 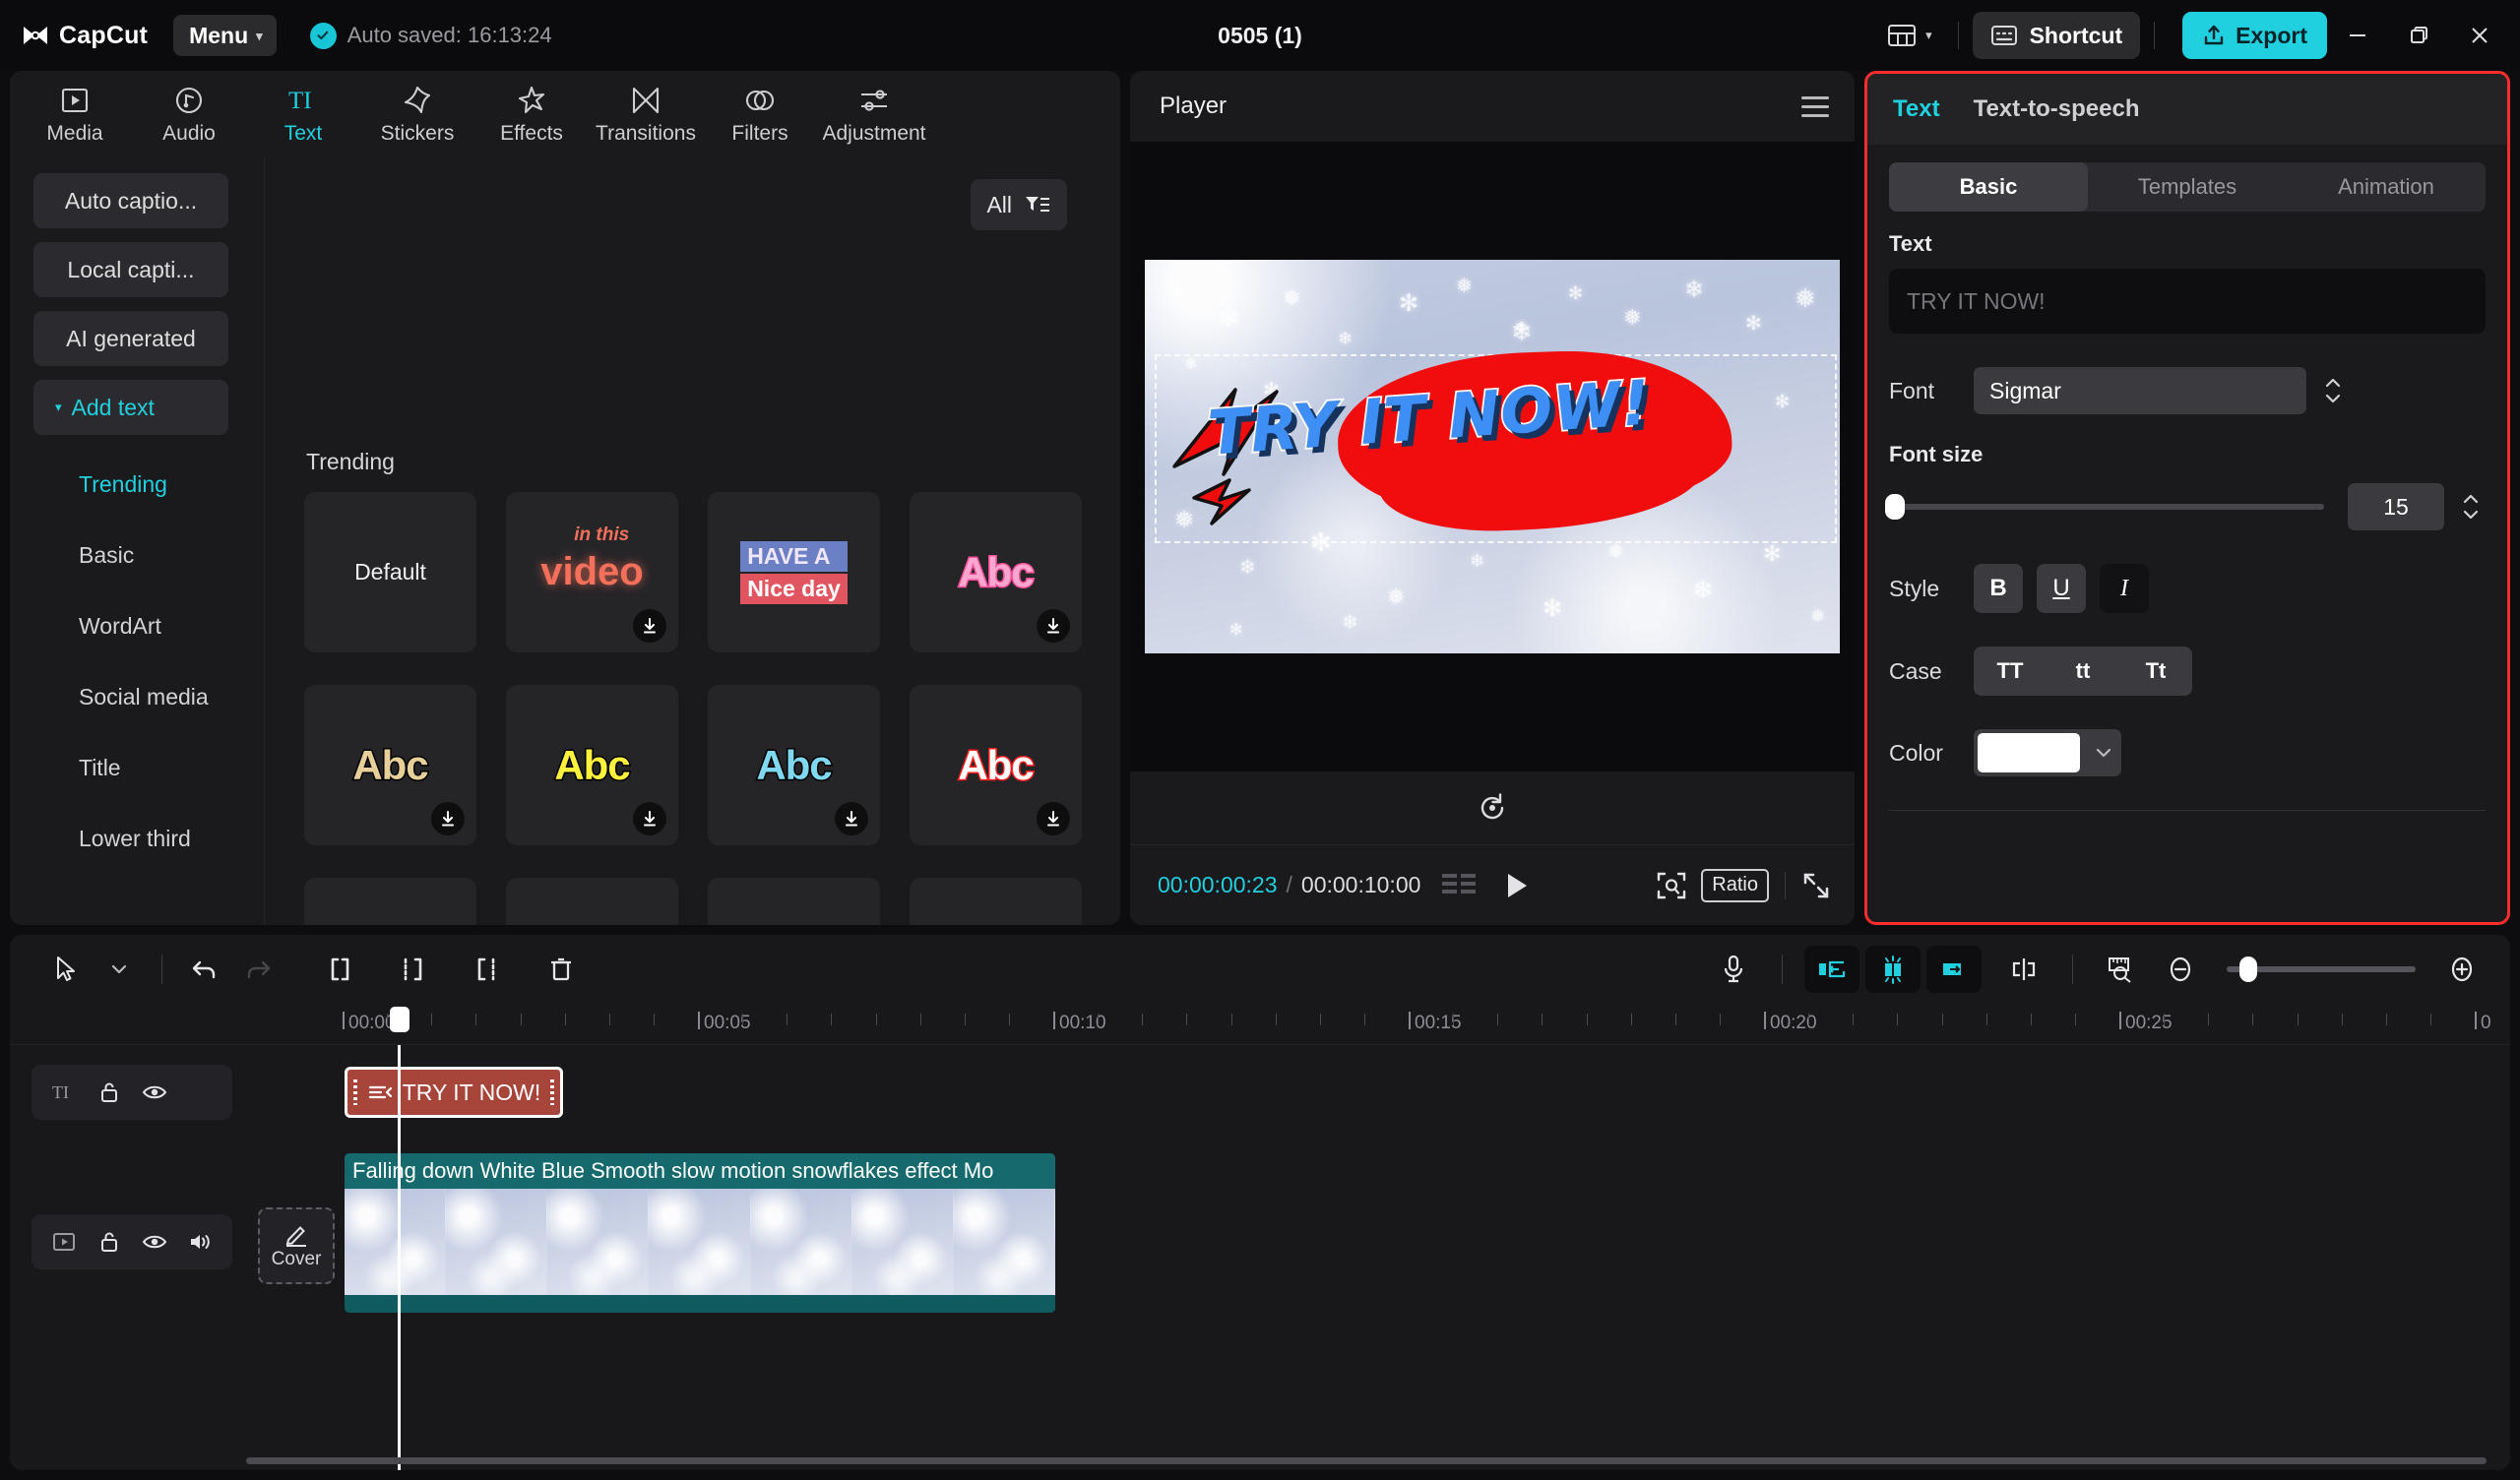 I want to click on layout-button: ▾, so click(x=1909, y=35).